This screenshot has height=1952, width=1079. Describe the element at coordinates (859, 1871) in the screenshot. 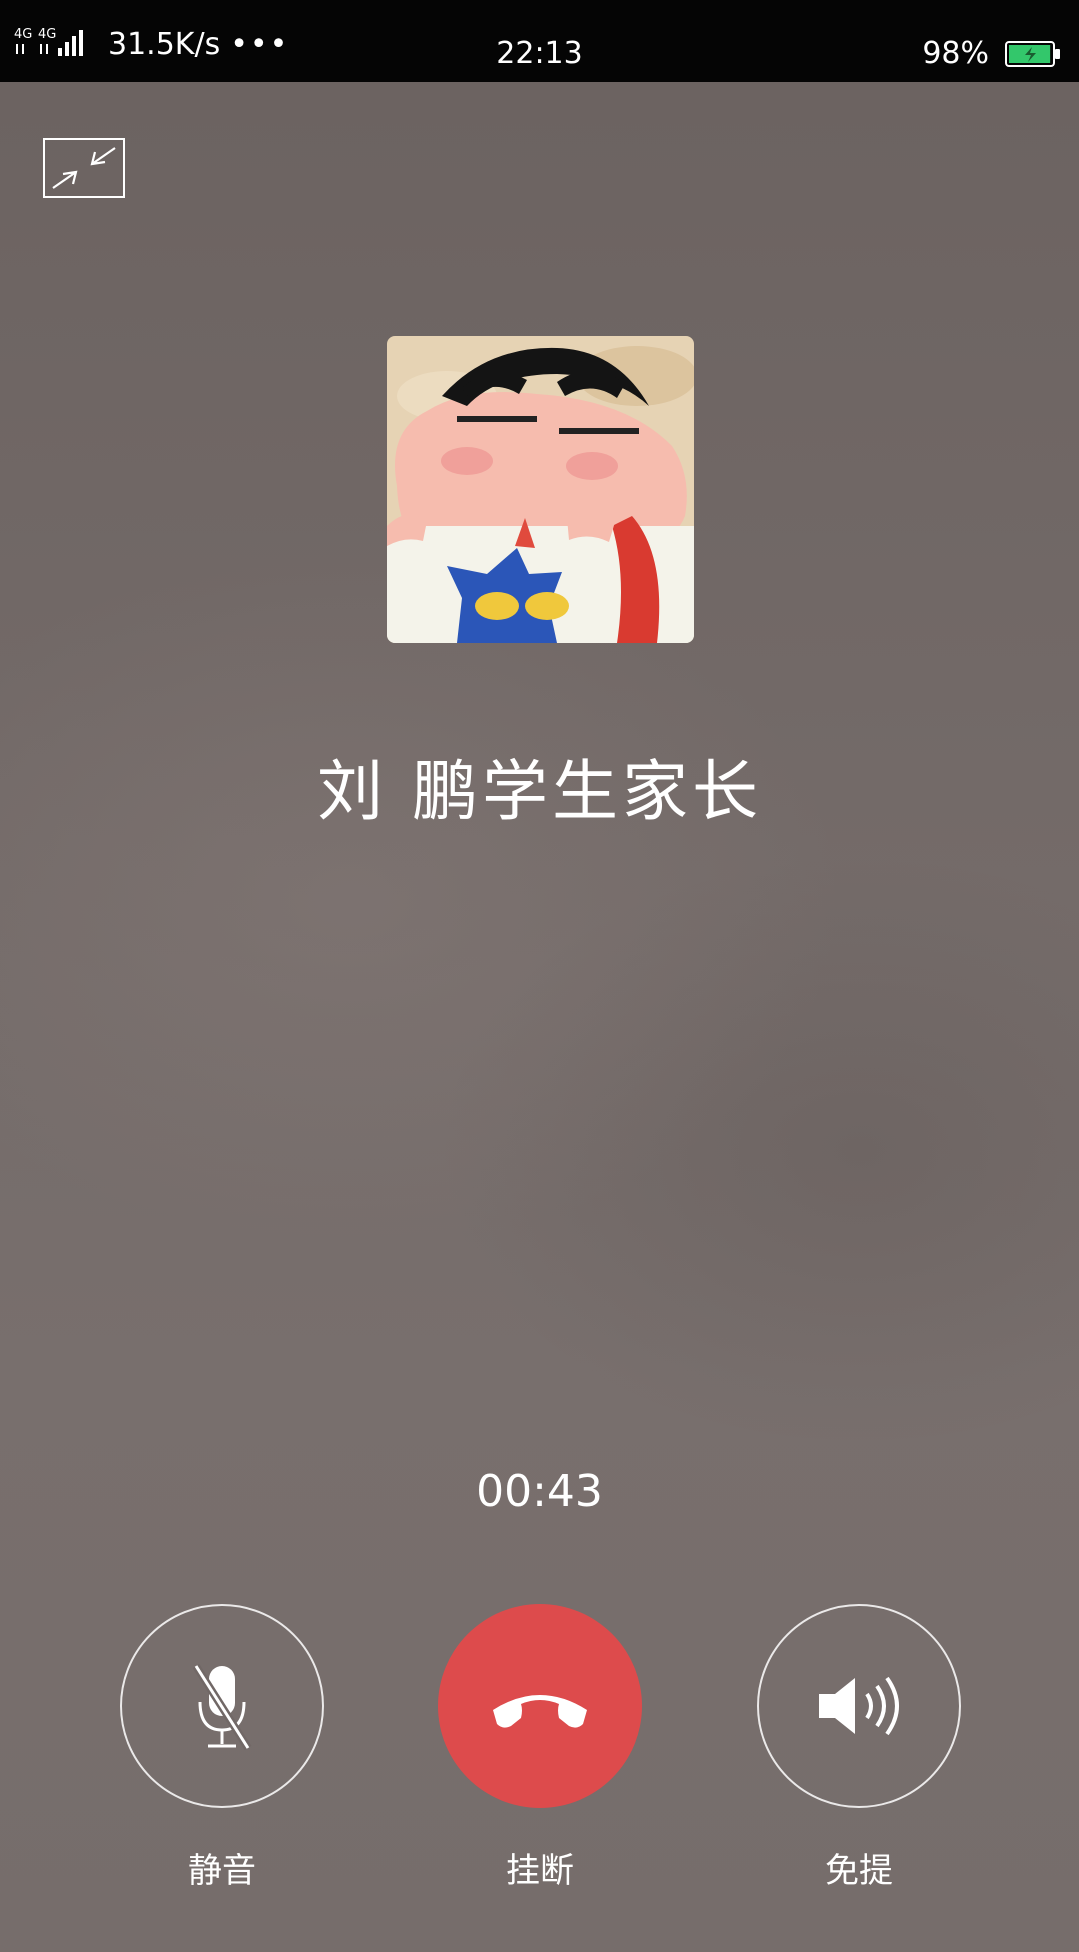

I see `speaker-label: 免提` at that location.